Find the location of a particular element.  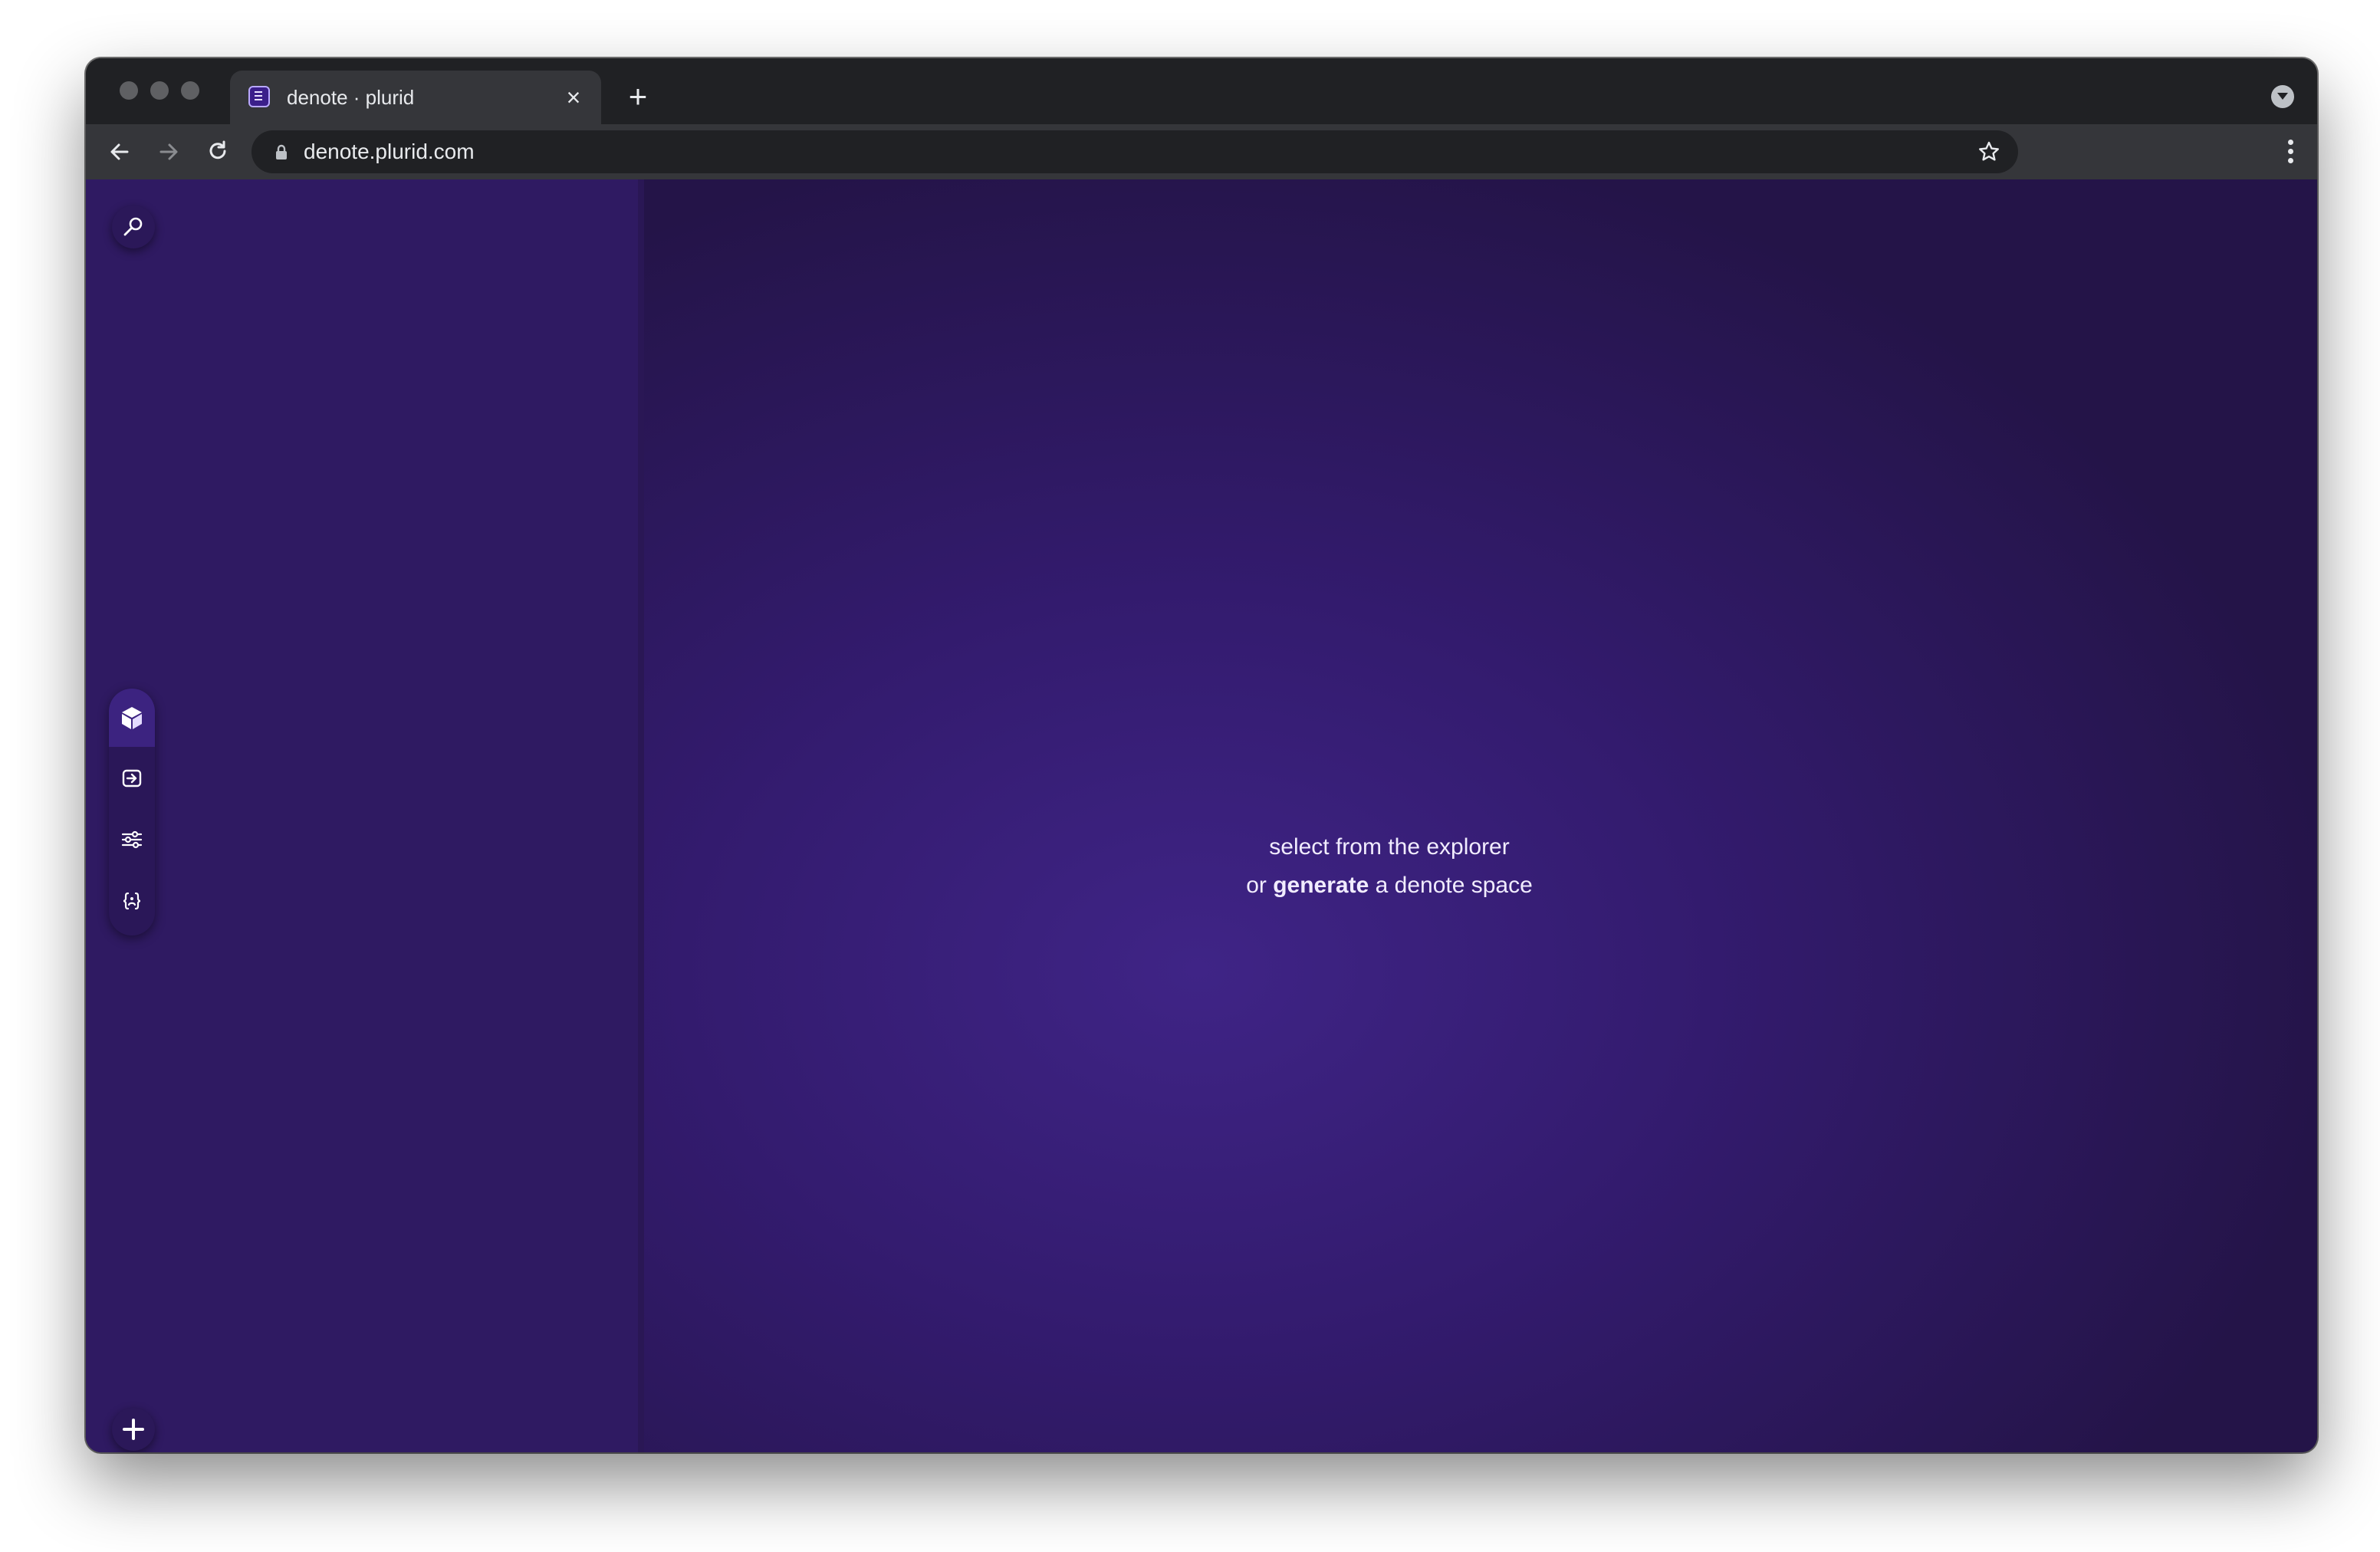

browser-toolbar: denote.plurid.com is located at coordinates (1202, 151).